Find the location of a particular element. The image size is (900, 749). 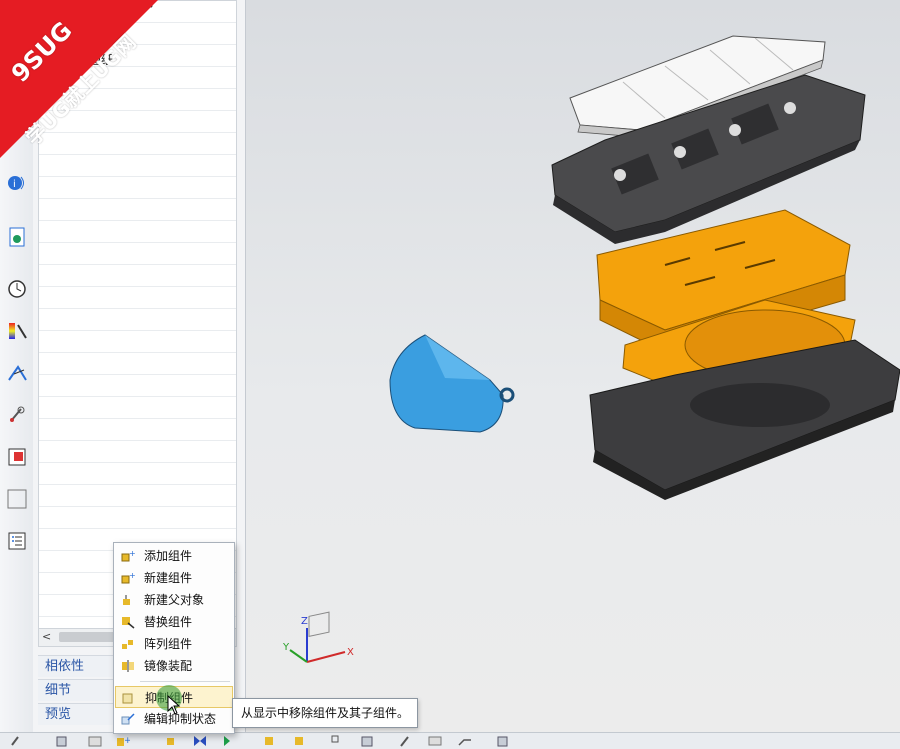

svg-text: i is located at coordinates (14, 184).